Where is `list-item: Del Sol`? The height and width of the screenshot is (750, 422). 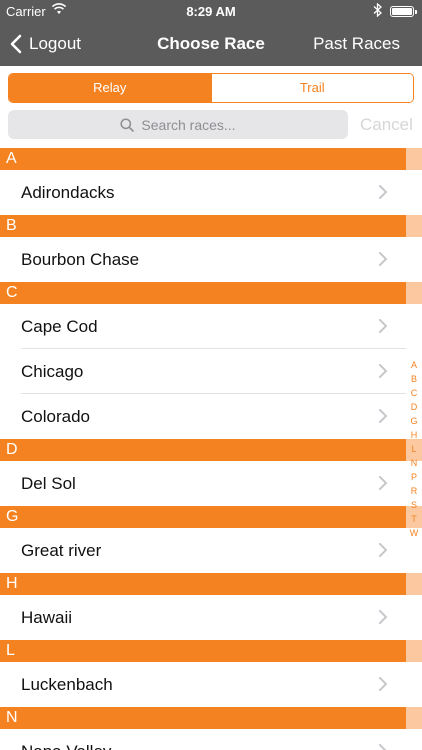
list-item: Del Sol is located at coordinates (211, 483).